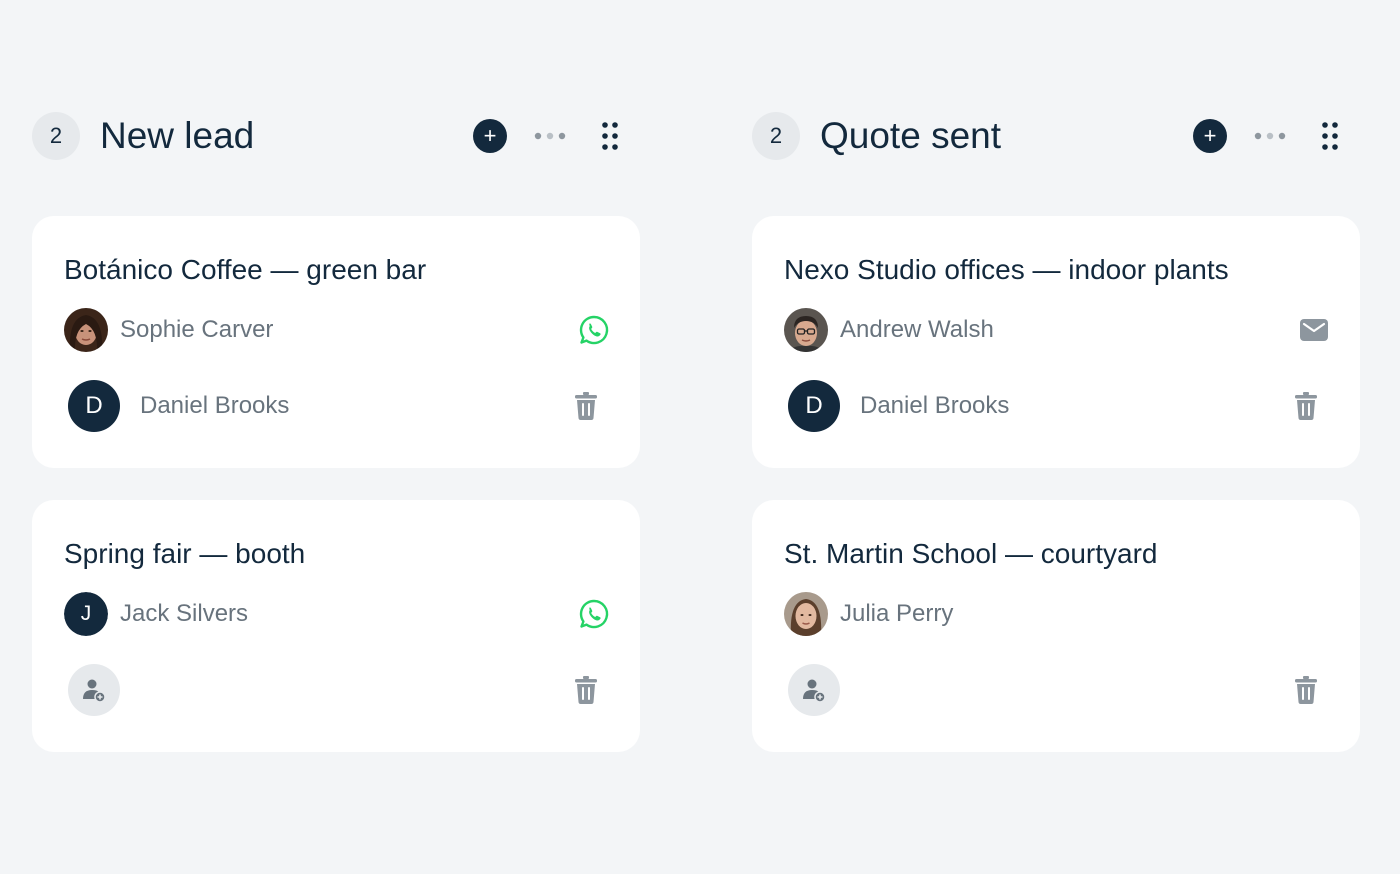  I want to click on column-title: Quote sent, so click(911, 135).